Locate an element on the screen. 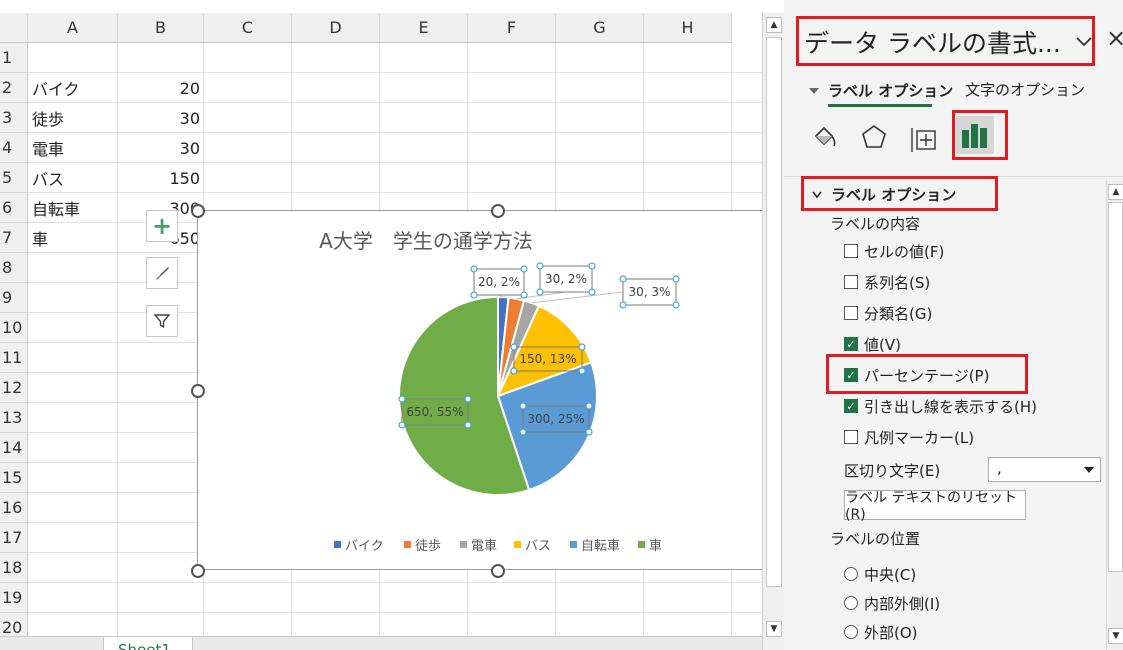 The height and width of the screenshot is (650, 1123). checkbox-row-2: 分類名(G) is located at coordinates (888, 313).